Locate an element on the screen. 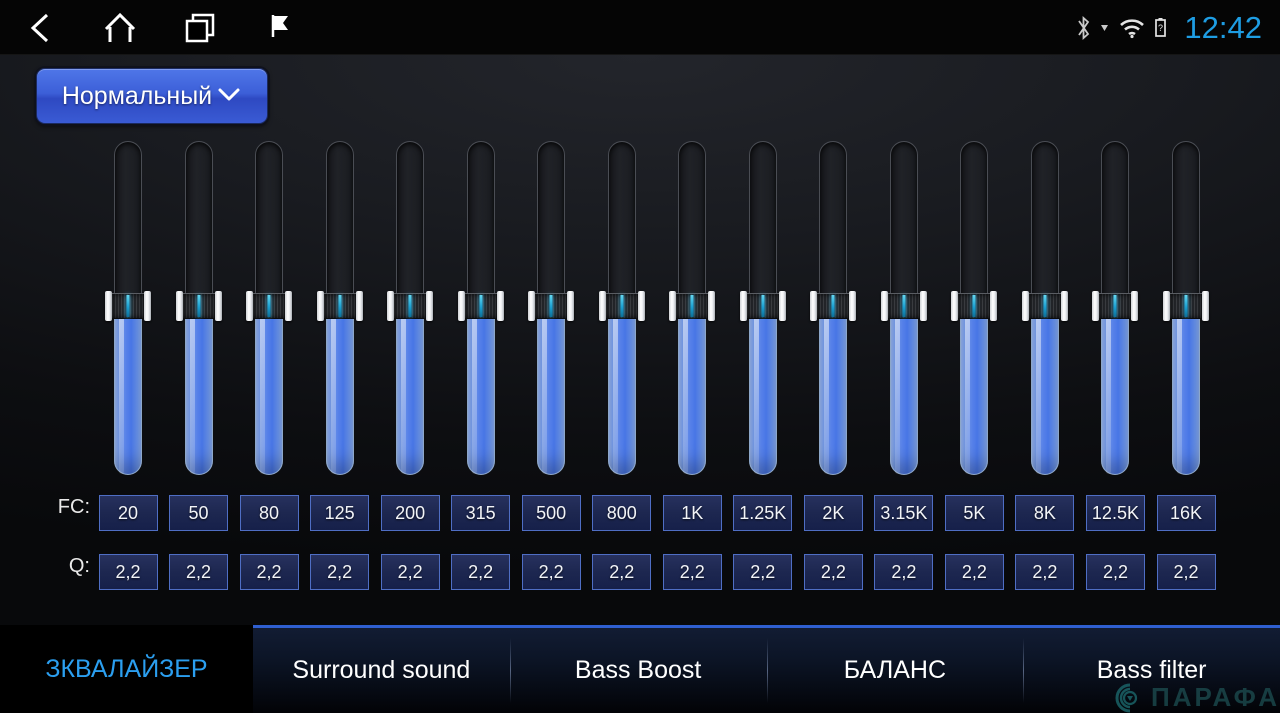 Image resolution: width=1280 pixels, height=713 pixels. fc-value-box: 1.25K is located at coordinates (763, 513).